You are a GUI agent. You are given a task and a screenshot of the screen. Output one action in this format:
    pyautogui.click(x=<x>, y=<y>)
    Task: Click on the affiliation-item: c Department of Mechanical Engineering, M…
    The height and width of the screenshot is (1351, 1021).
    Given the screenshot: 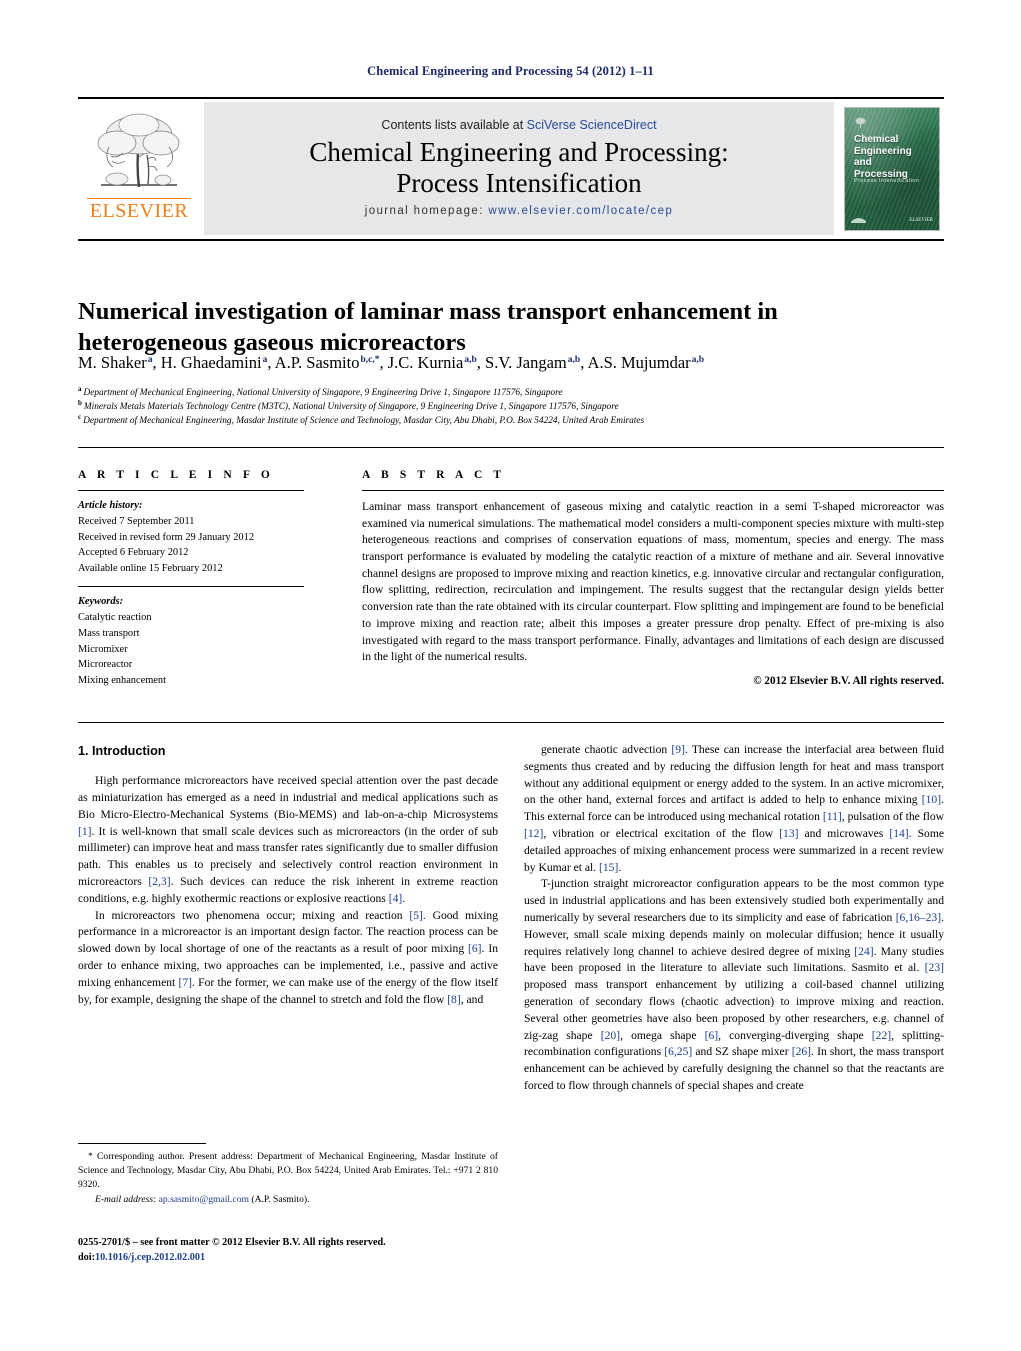 What is the action you would take?
    pyautogui.click(x=511, y=421)
    